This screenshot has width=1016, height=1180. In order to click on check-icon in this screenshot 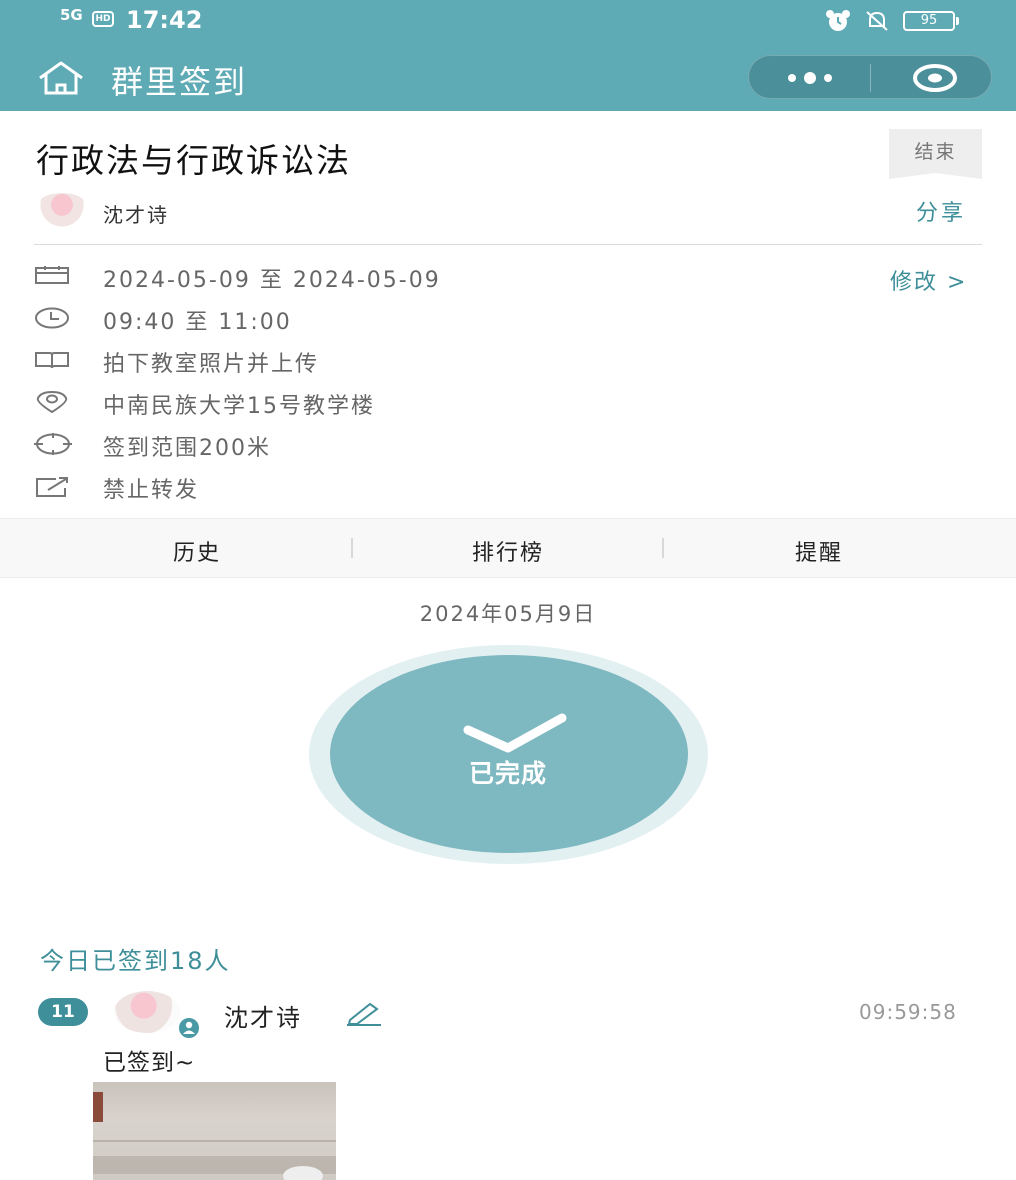, I will do `click(515, 733)`.